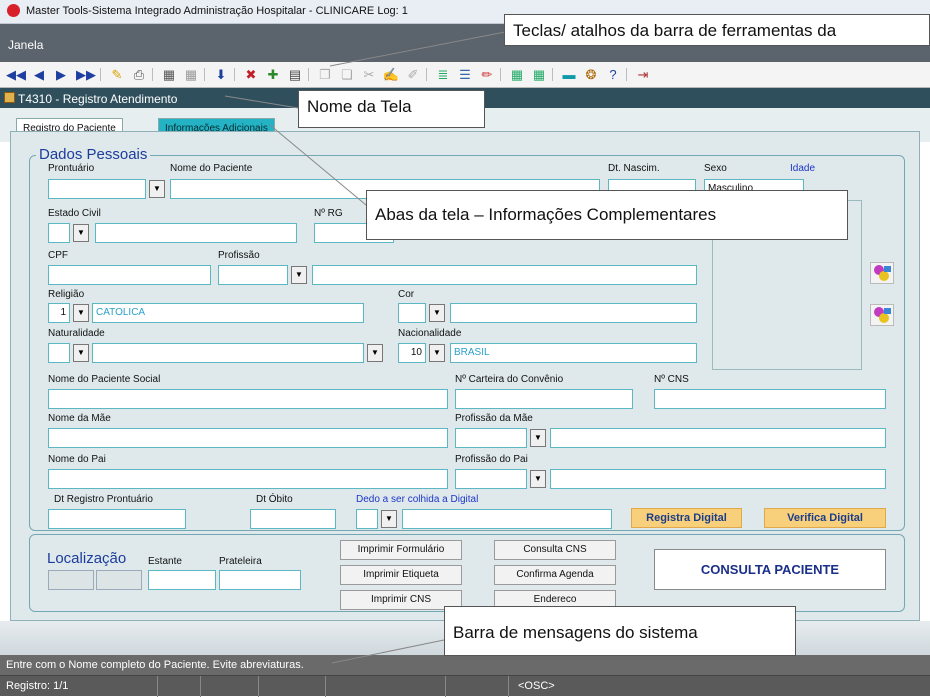 The height and width of the screenshot is (697, 930). What do you see at coordinates (504, 275) in the screenshot?
I see `profissao-desc-input` at bounding box center [504, 275].